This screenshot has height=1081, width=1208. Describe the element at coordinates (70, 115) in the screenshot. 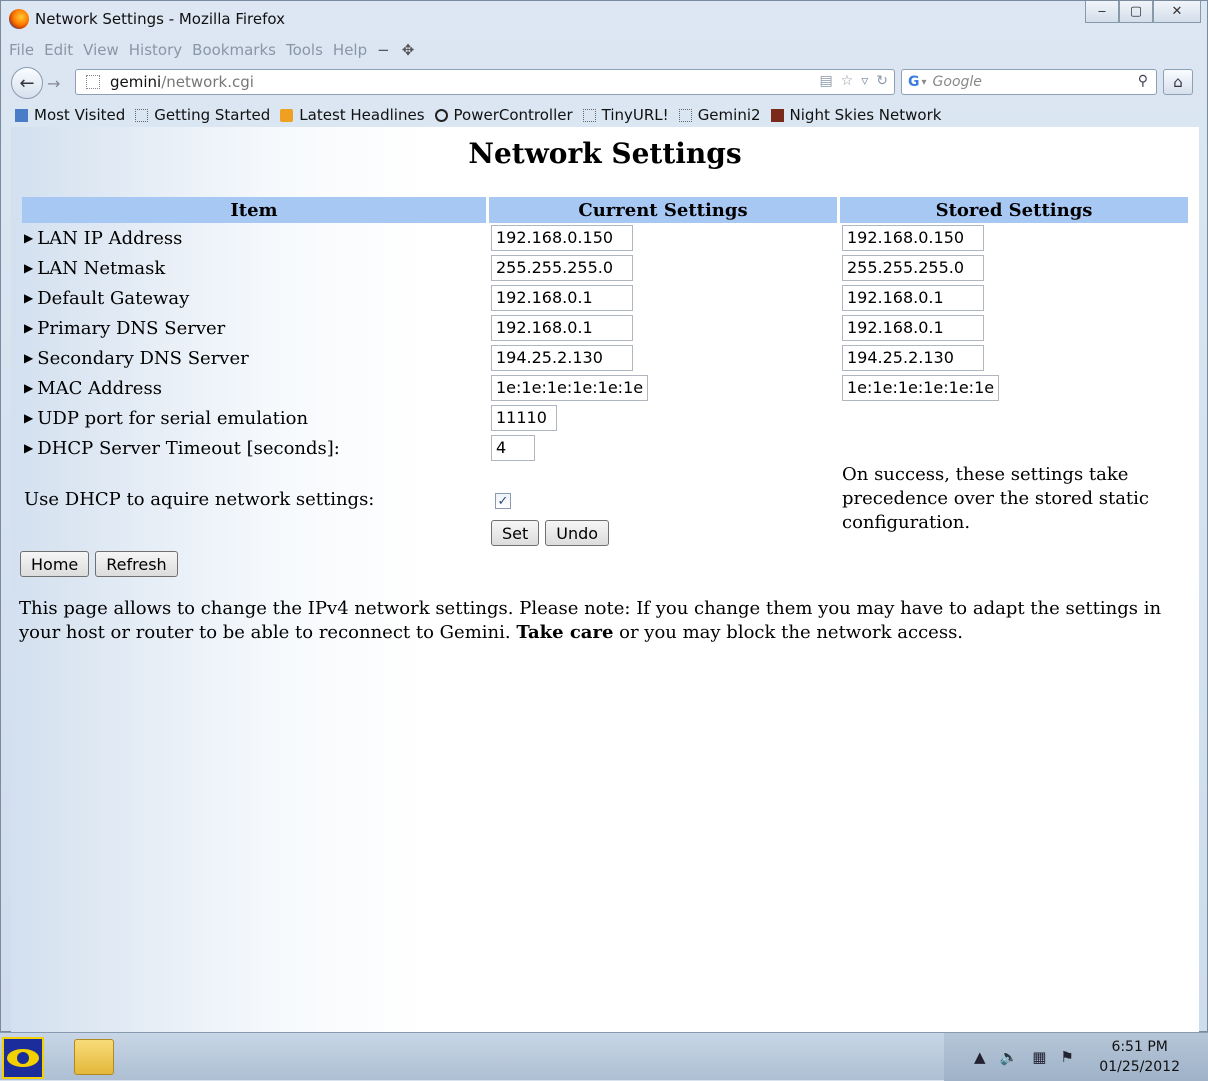

I see `bookmark-most-visited: Most Visited` at that location.